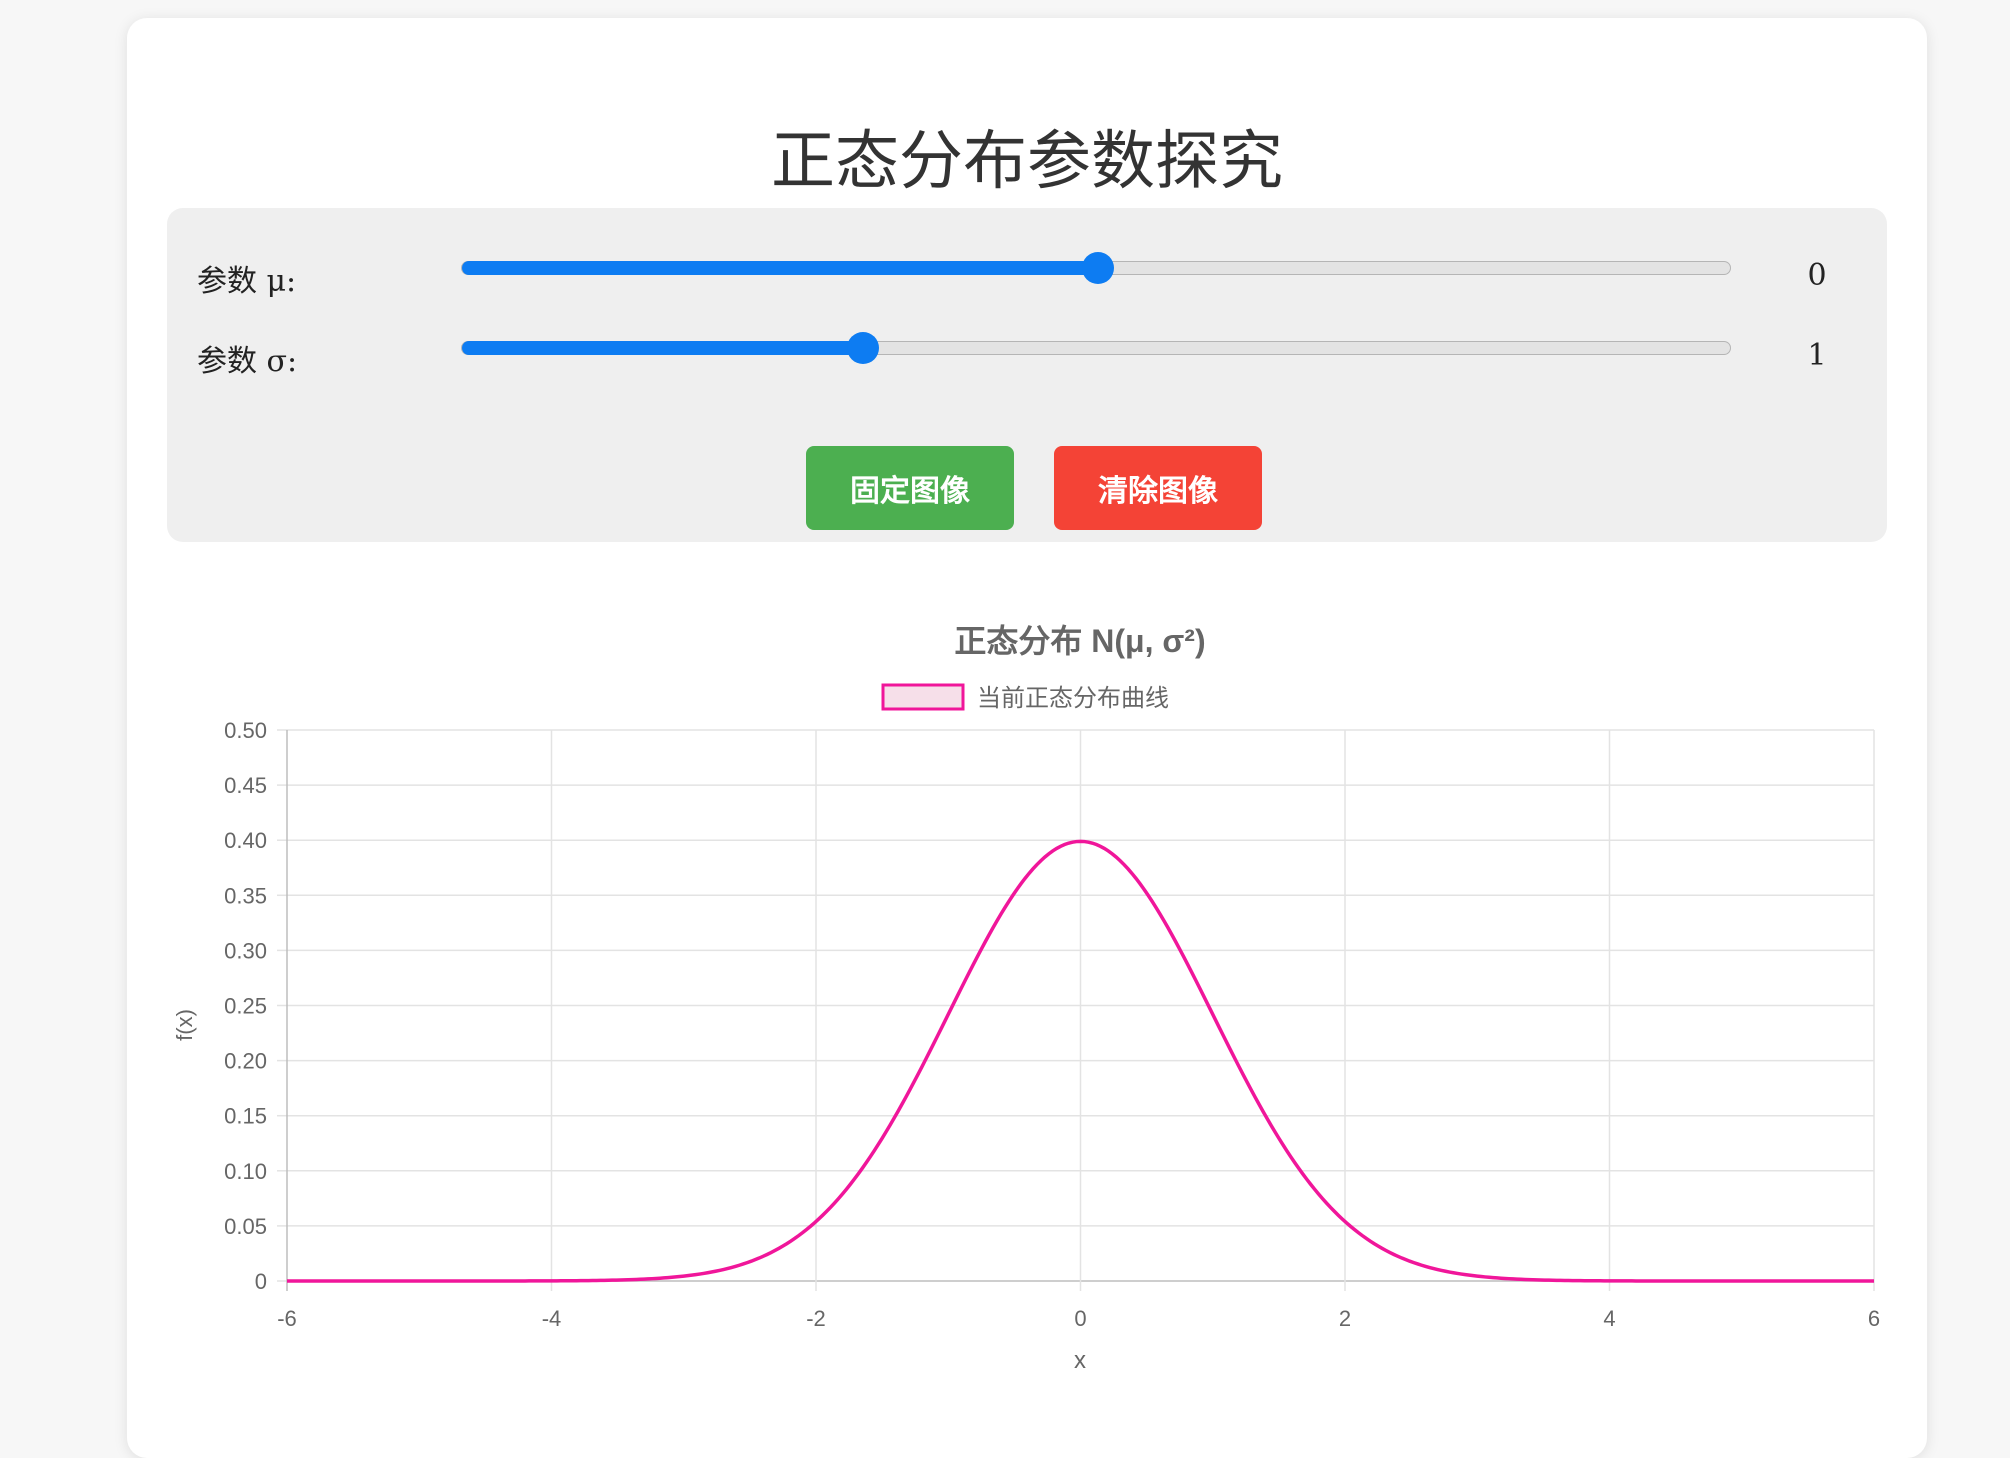  What do you see at coordinates (245, 1226) in the screenshot?
I see `y-tick-label: 0.05` at bounding box center [245, 1226].